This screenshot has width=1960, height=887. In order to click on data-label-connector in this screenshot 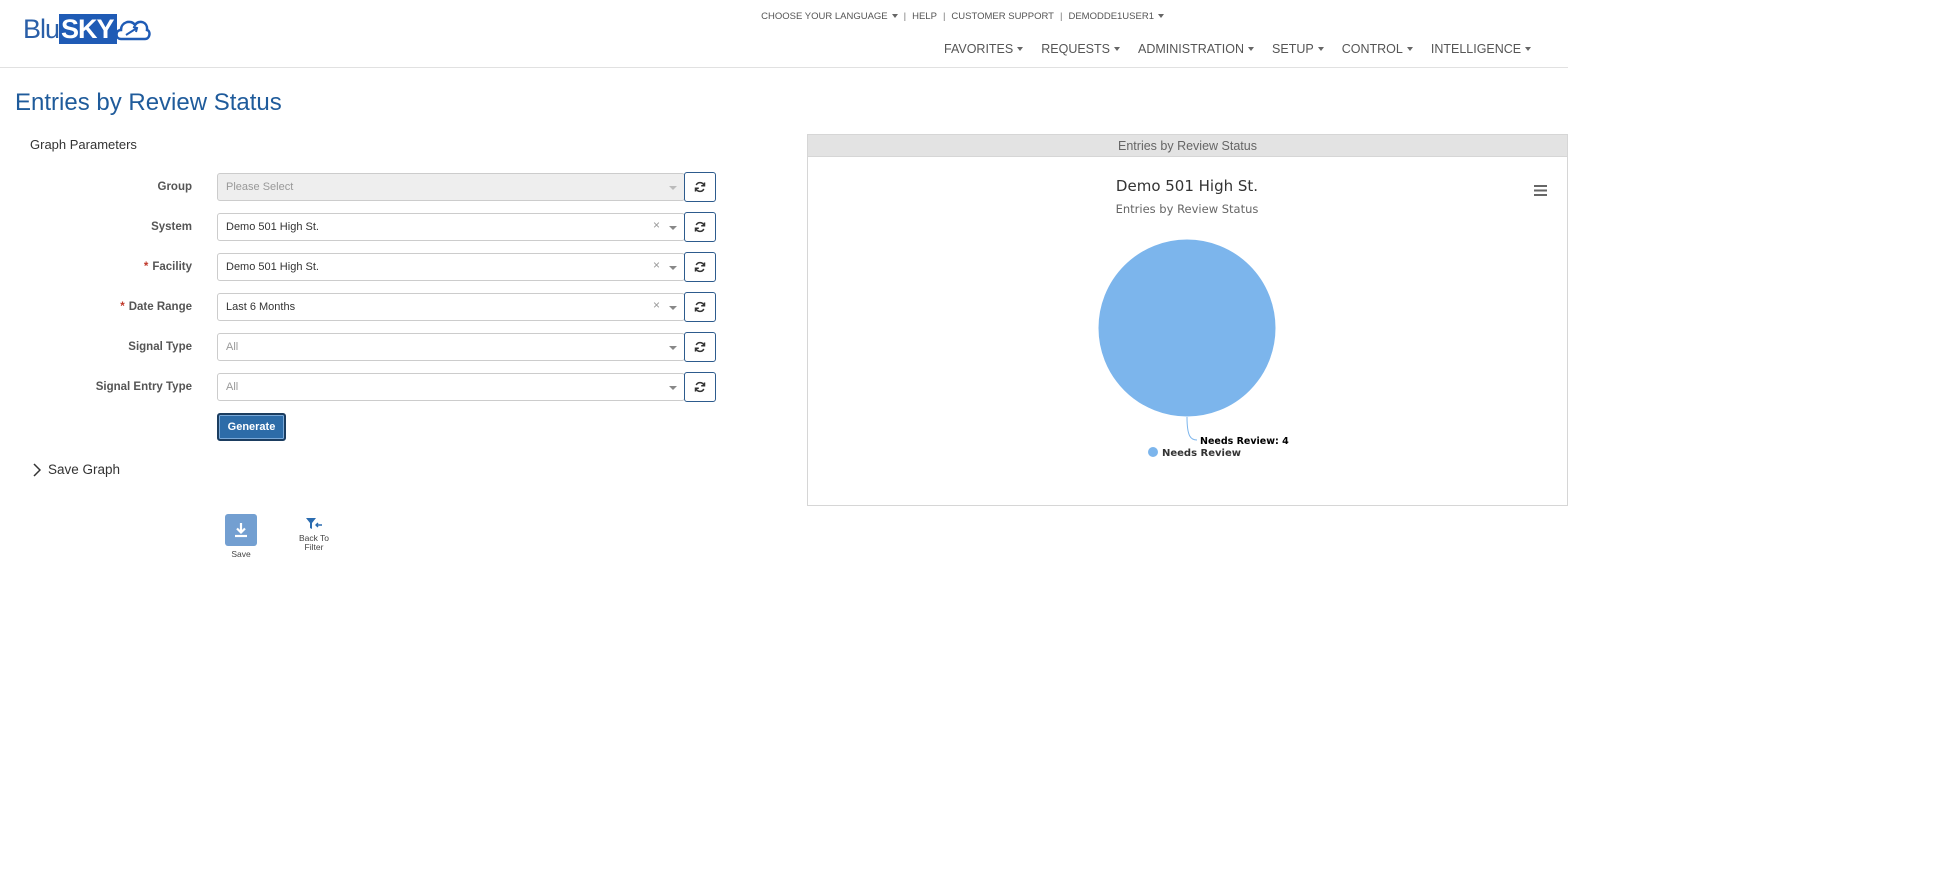, I will do `click(1192, 428)`.